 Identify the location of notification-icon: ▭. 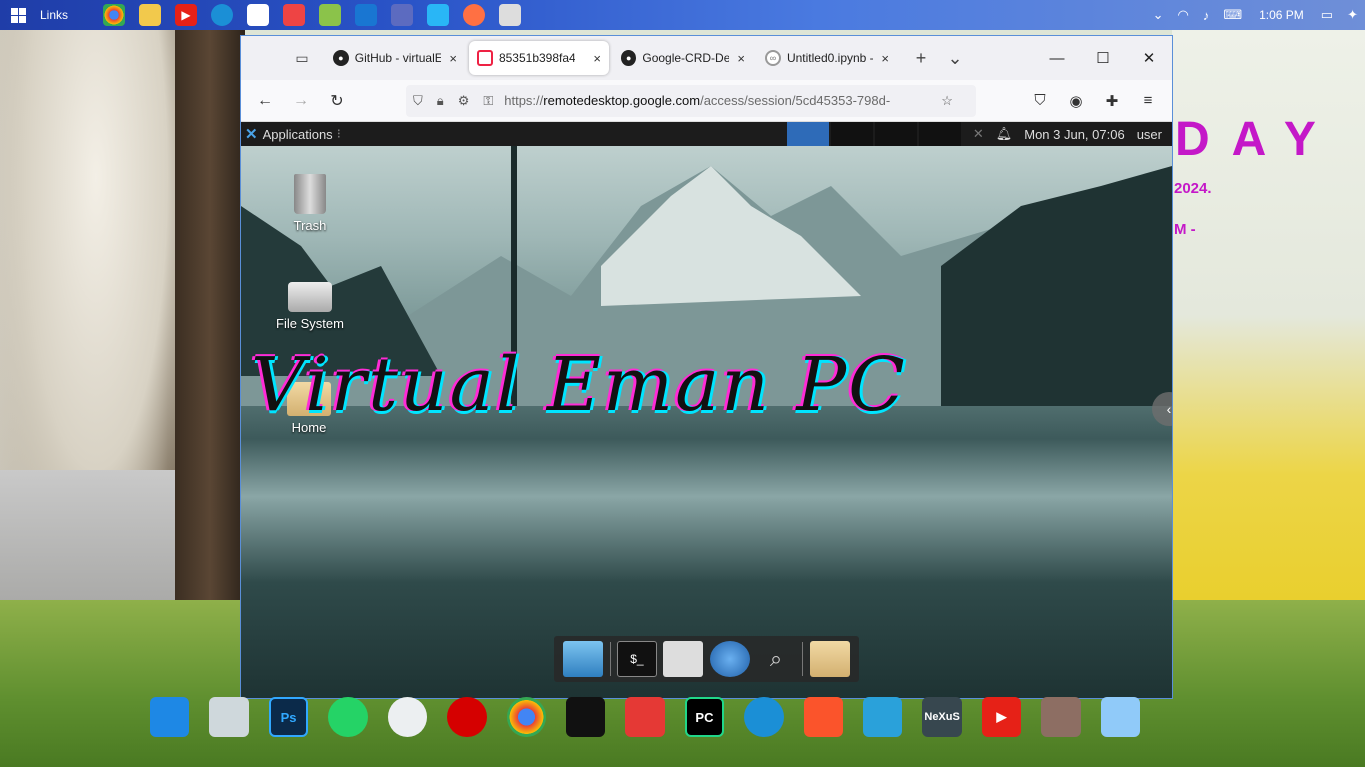
(1327, 15).